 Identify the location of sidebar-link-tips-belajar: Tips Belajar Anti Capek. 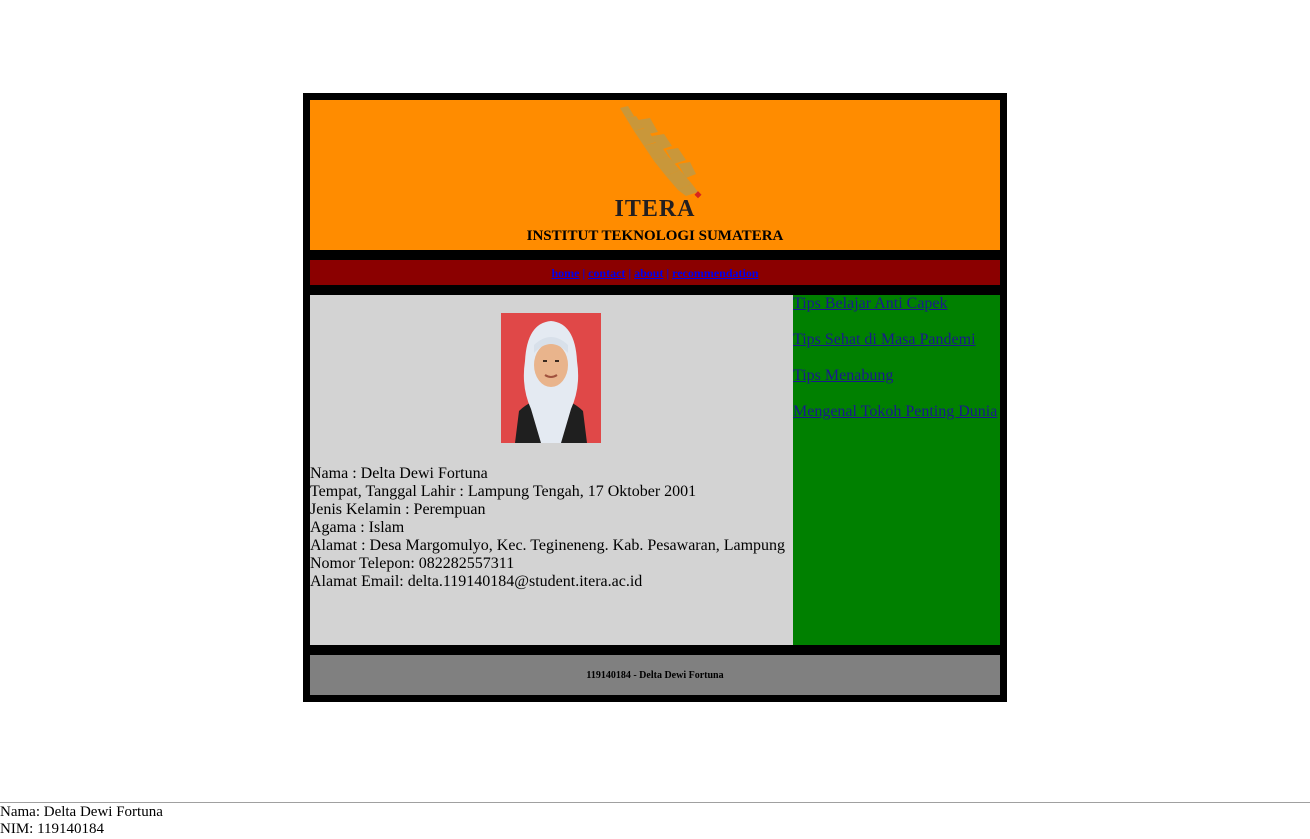
(896, 304).